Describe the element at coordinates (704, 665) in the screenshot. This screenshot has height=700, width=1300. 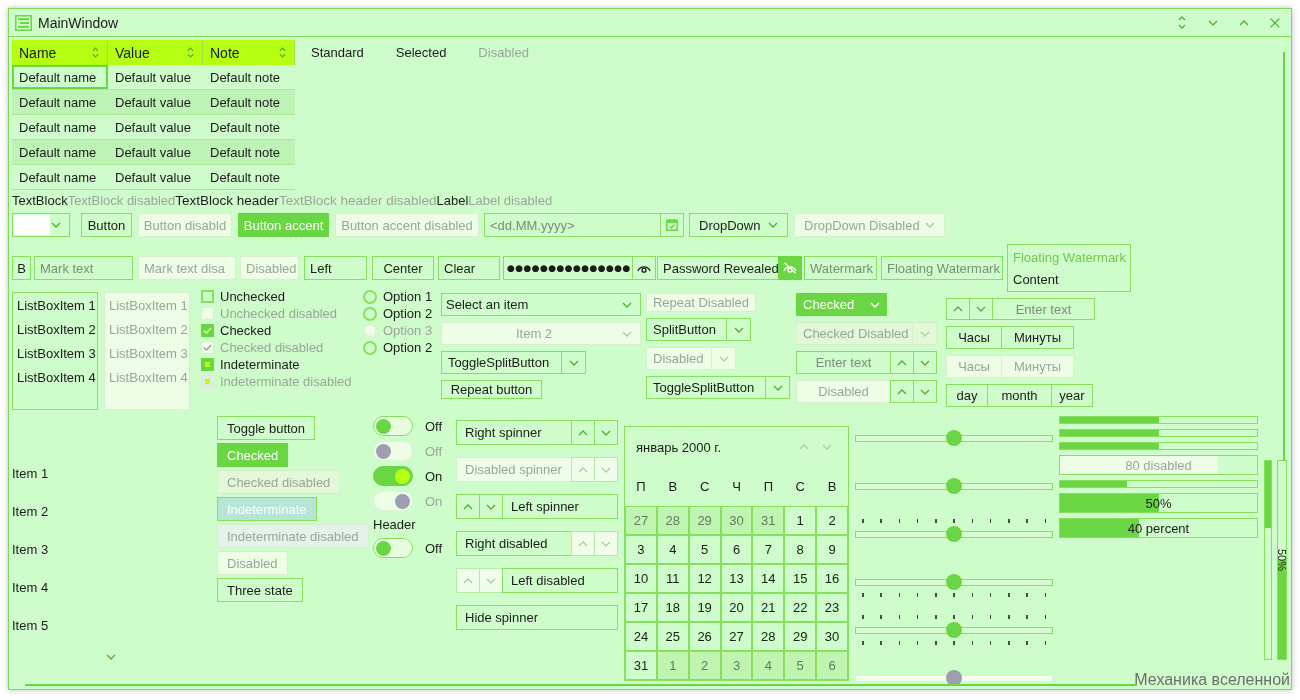
I see `calendar-day: 2` at that location.